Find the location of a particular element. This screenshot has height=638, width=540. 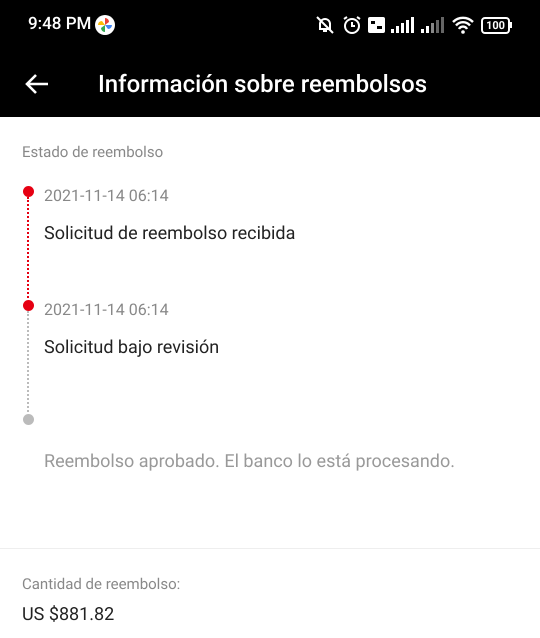

step-description: Solicitud de reembolso recibida is located at coordinates (170, 234).